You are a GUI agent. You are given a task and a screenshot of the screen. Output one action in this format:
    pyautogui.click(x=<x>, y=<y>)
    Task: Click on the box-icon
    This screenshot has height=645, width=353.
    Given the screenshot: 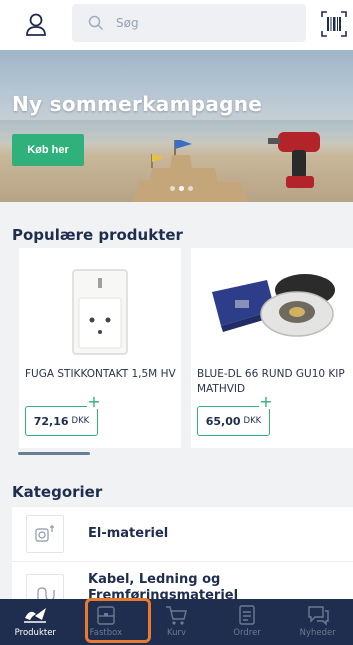 What is the action you would take?
    pyautogui.click(x=106, y=615)
    